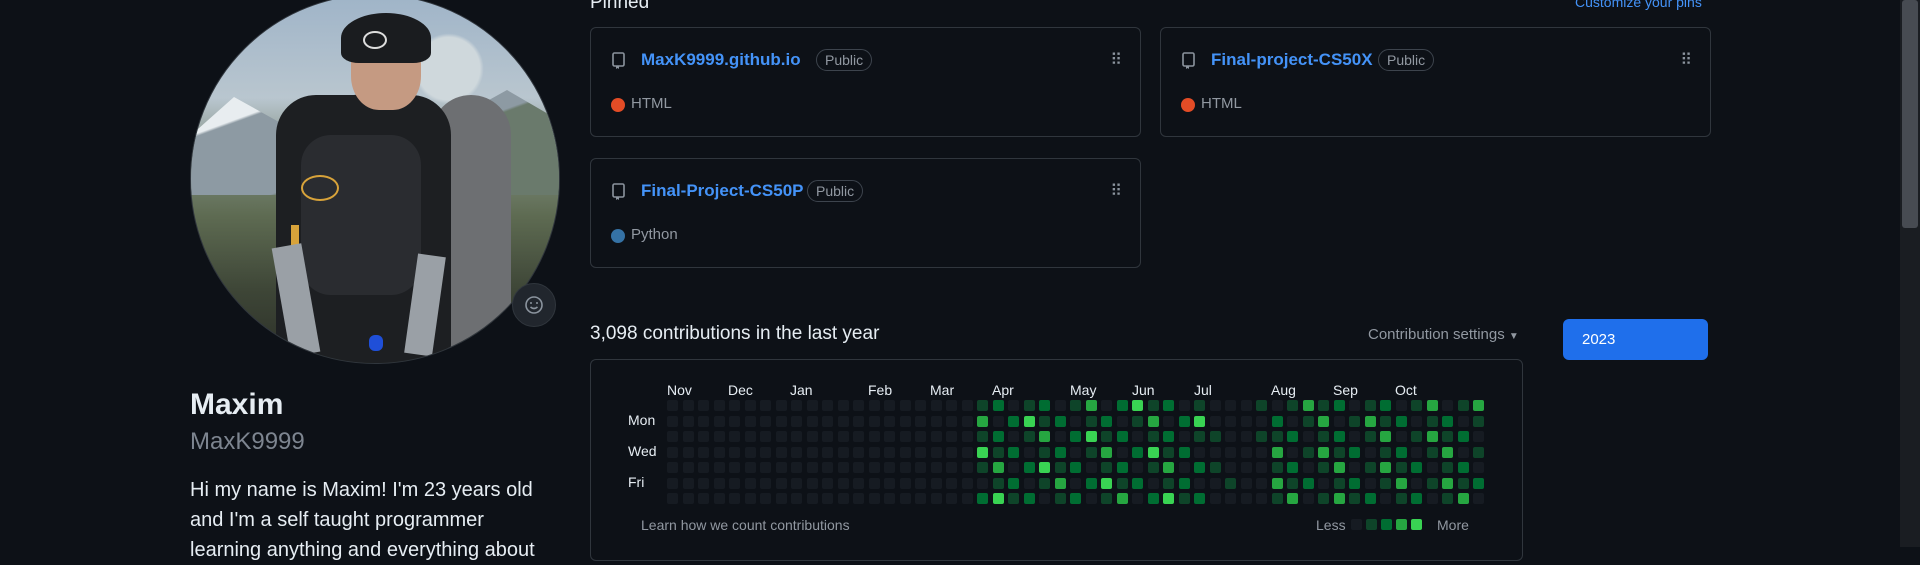 This screenshot has height=565, width=1920. What do you see at coordinates (1638, 5) in the screenshot?
I see `customize-pins-link: Customize your pins` at bounding box center [1638, 5].